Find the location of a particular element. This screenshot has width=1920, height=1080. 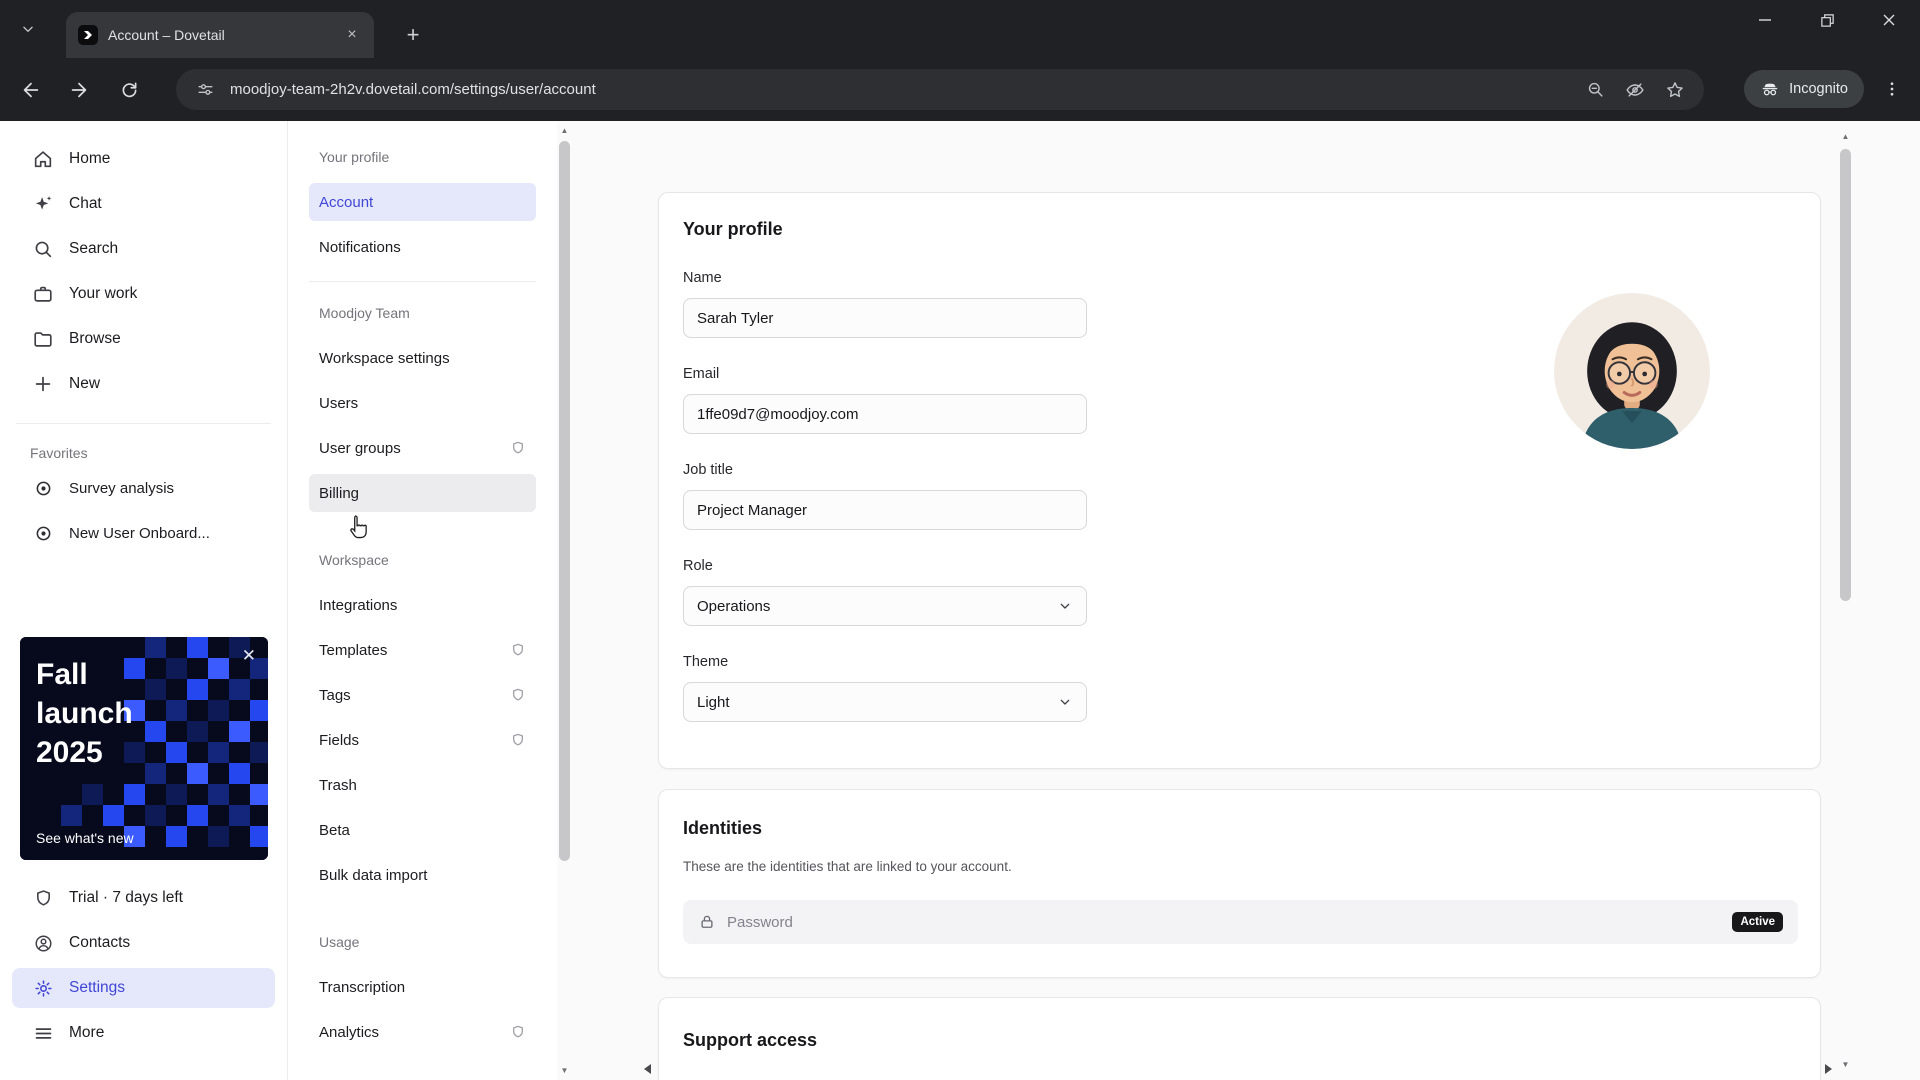

tab-title: Account – Dovetail is located at coordinates (166, 35).